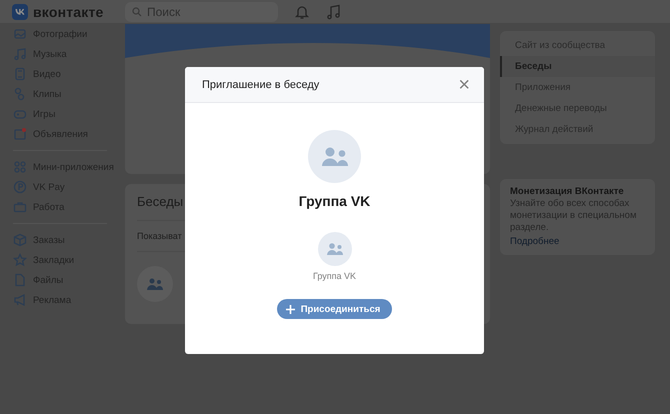  Describe the element at coordinates (20, 134) in the screenshot. I see `listing-icon` at that location.